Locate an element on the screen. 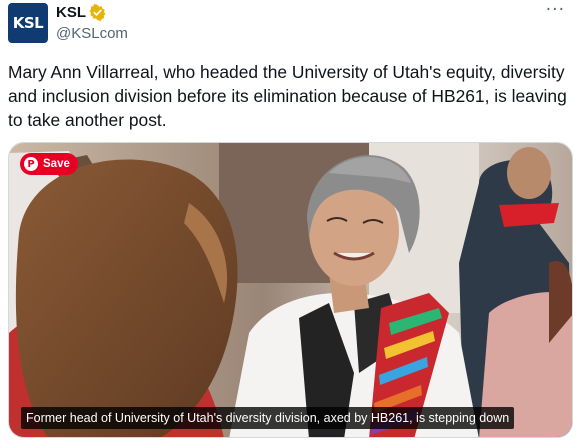 The image size is (579, 443). pinterest-save-button: P Save is located at coordinates (49, 164).